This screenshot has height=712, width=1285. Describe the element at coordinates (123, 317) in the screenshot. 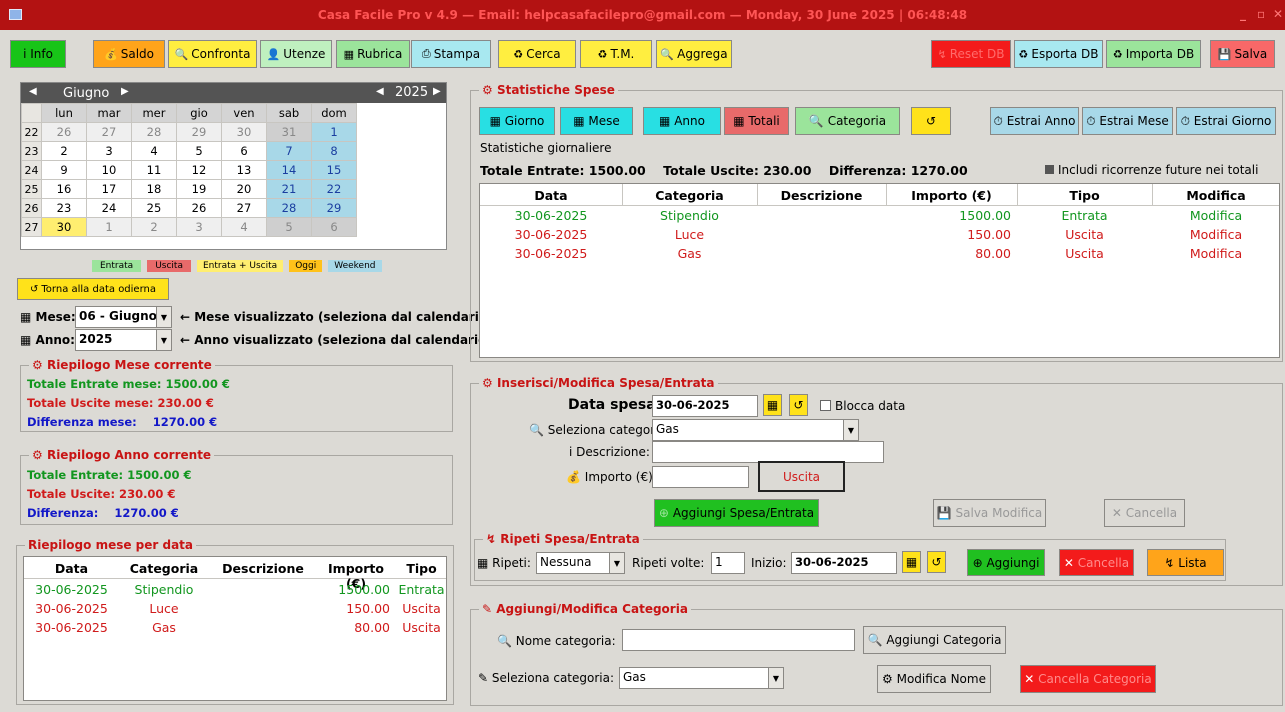

I see `mese-select: 06 - Giugno ▼` at that location.